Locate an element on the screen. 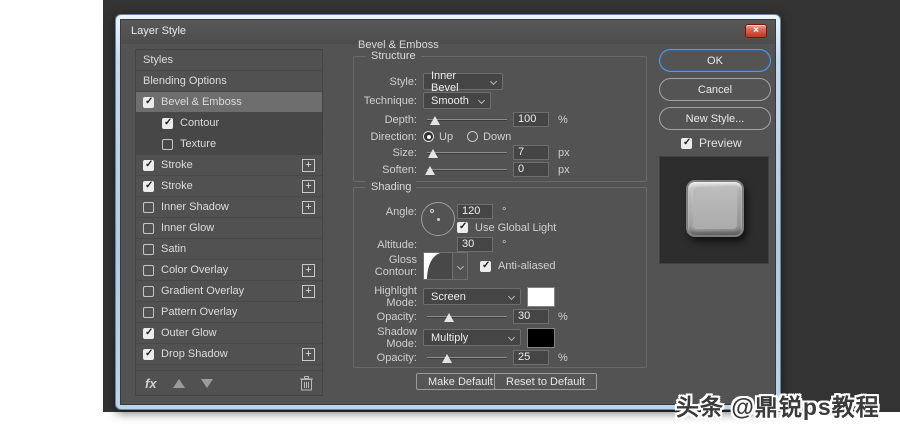  anti-aliased-label: Anti-aliased is located at coordinates (527, 266).